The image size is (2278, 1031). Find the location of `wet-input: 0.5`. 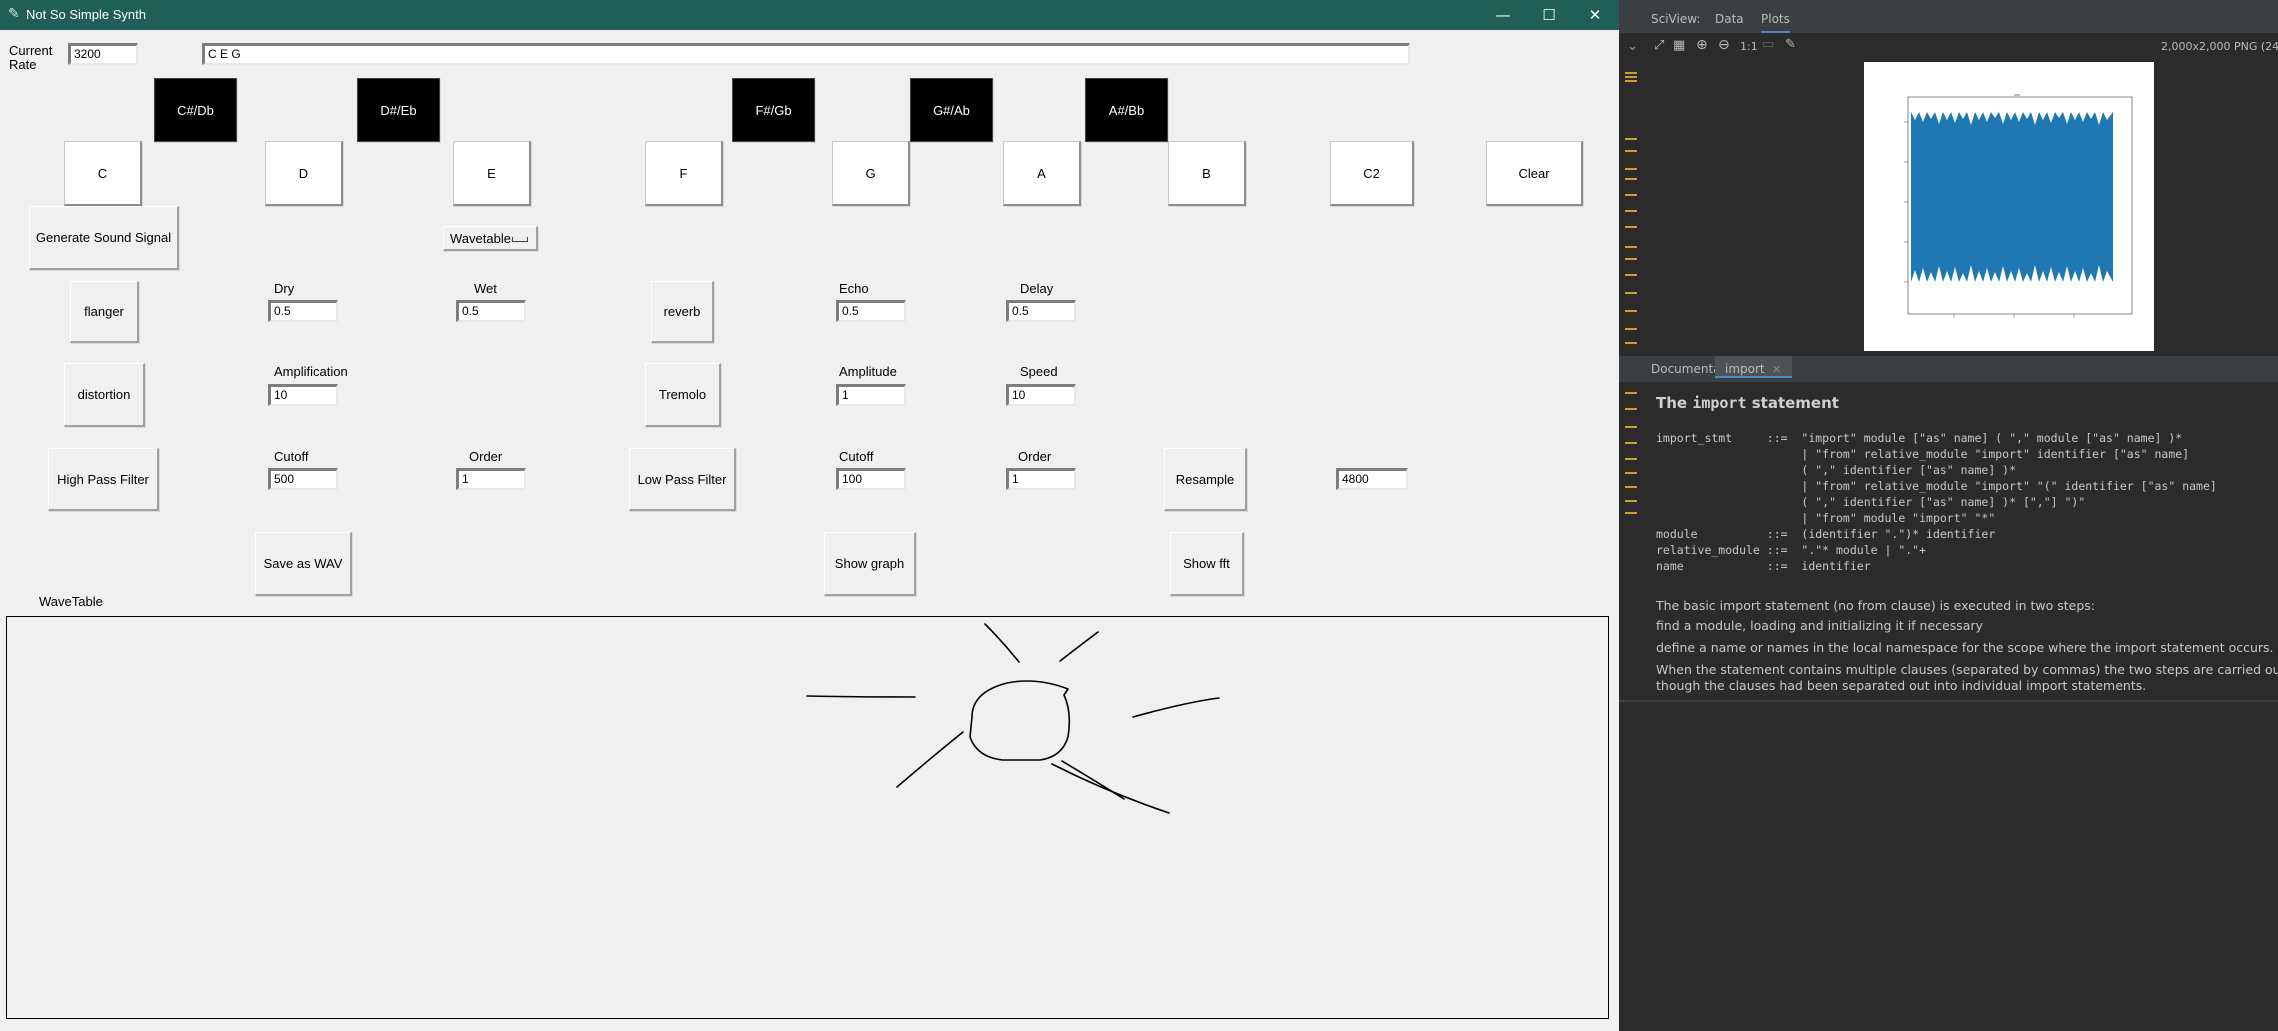

wet-input: 0.5 is located at coordinates (491, 311).